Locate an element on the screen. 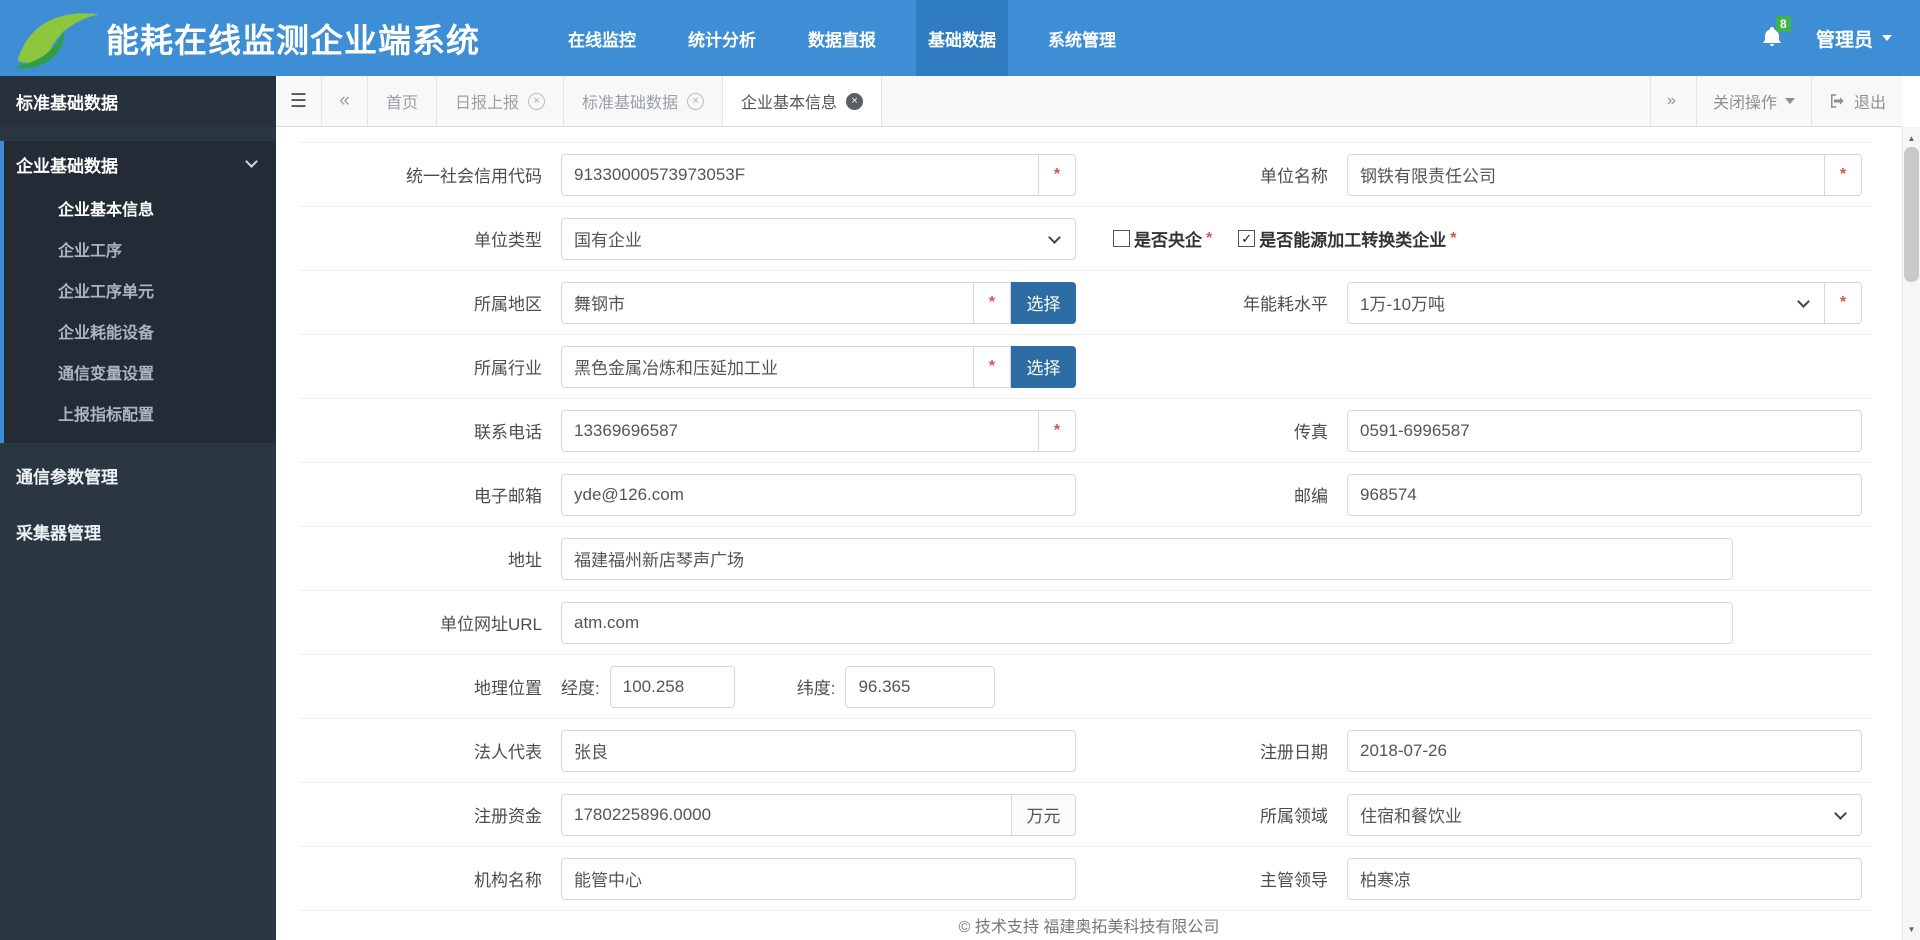 The height and width of the screenshot is (940, 1920). user-menu: 管理员 is located at coordinates (1854, 38).